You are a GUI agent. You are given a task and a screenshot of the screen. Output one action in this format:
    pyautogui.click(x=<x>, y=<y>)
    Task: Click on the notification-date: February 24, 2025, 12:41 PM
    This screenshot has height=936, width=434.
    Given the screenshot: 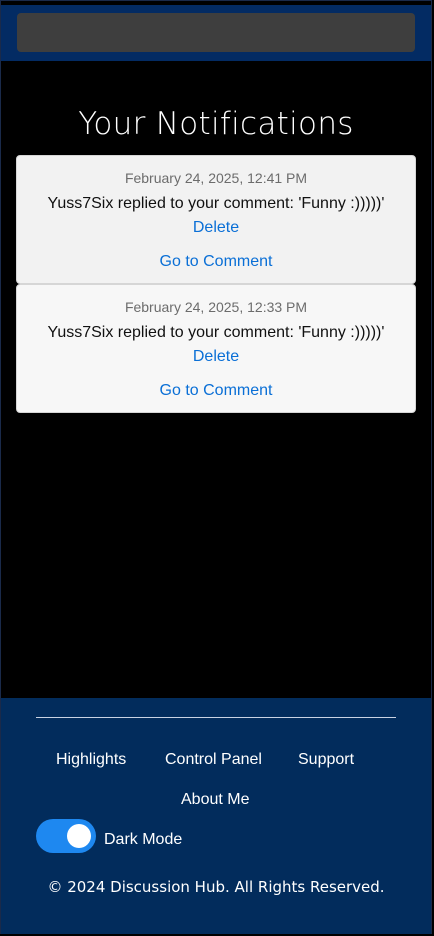 What is the action you would take?
    pyautogui.click(x=216, y=178)
    